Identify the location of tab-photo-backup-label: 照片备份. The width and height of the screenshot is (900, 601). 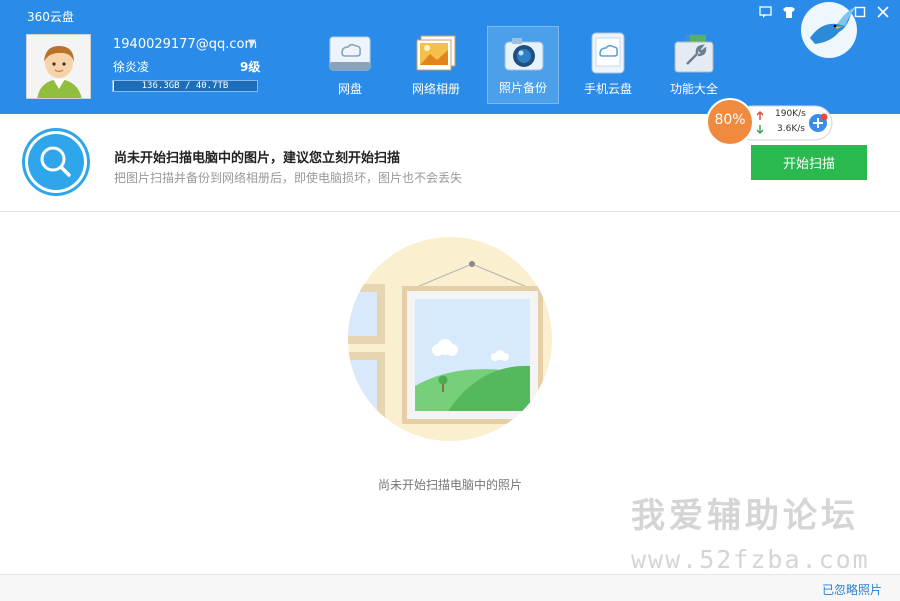
(522, 88).